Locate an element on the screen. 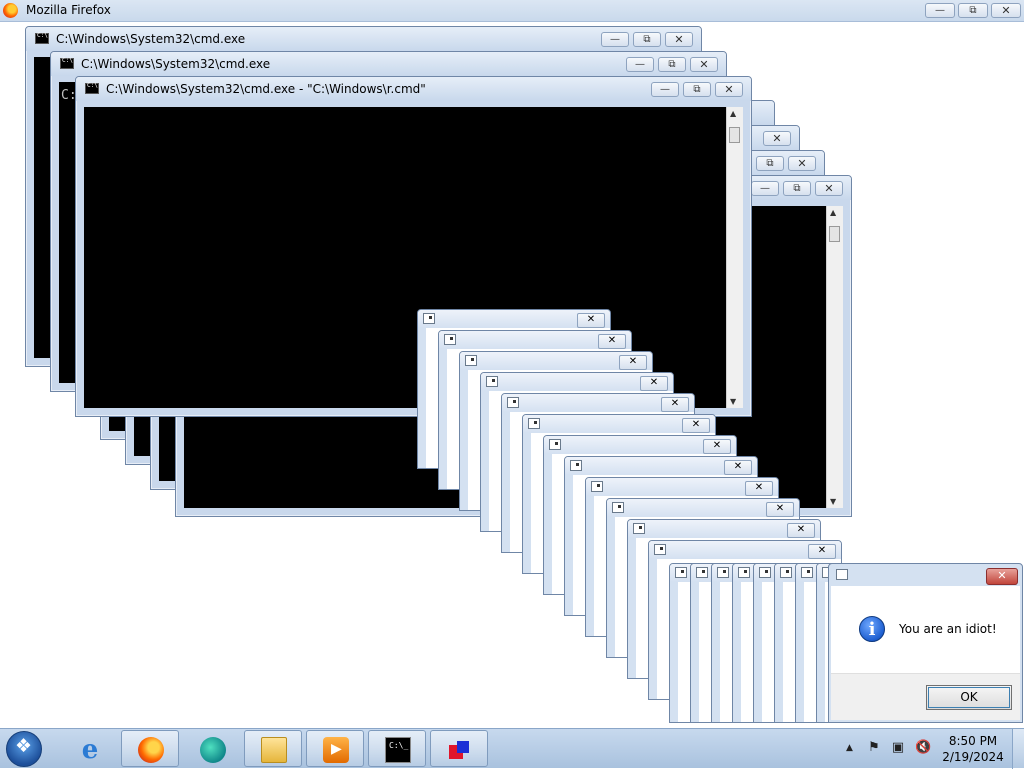 The width and height of the screenshot is (1024, 769). taskbar-firefox is located at coordinates (150, 748).